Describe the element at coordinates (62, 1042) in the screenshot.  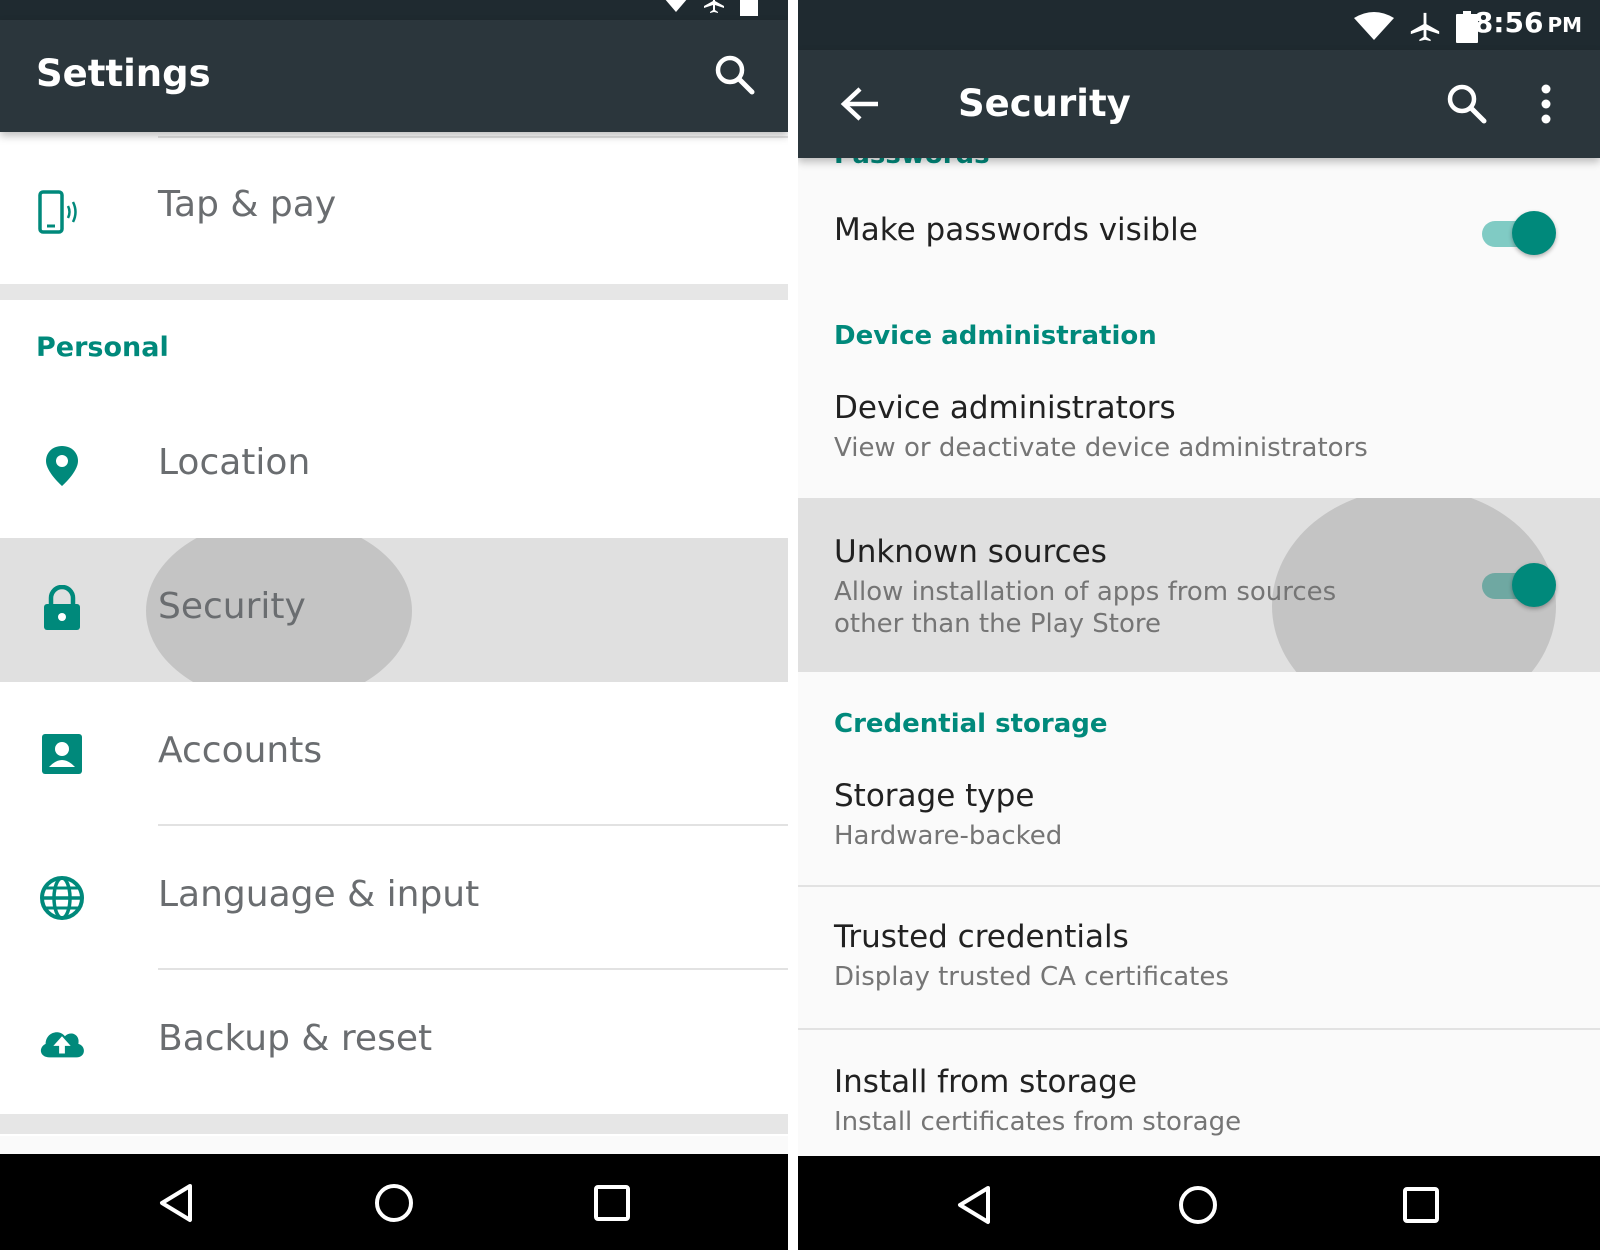
I see `cloud-upload-icon` at that location.